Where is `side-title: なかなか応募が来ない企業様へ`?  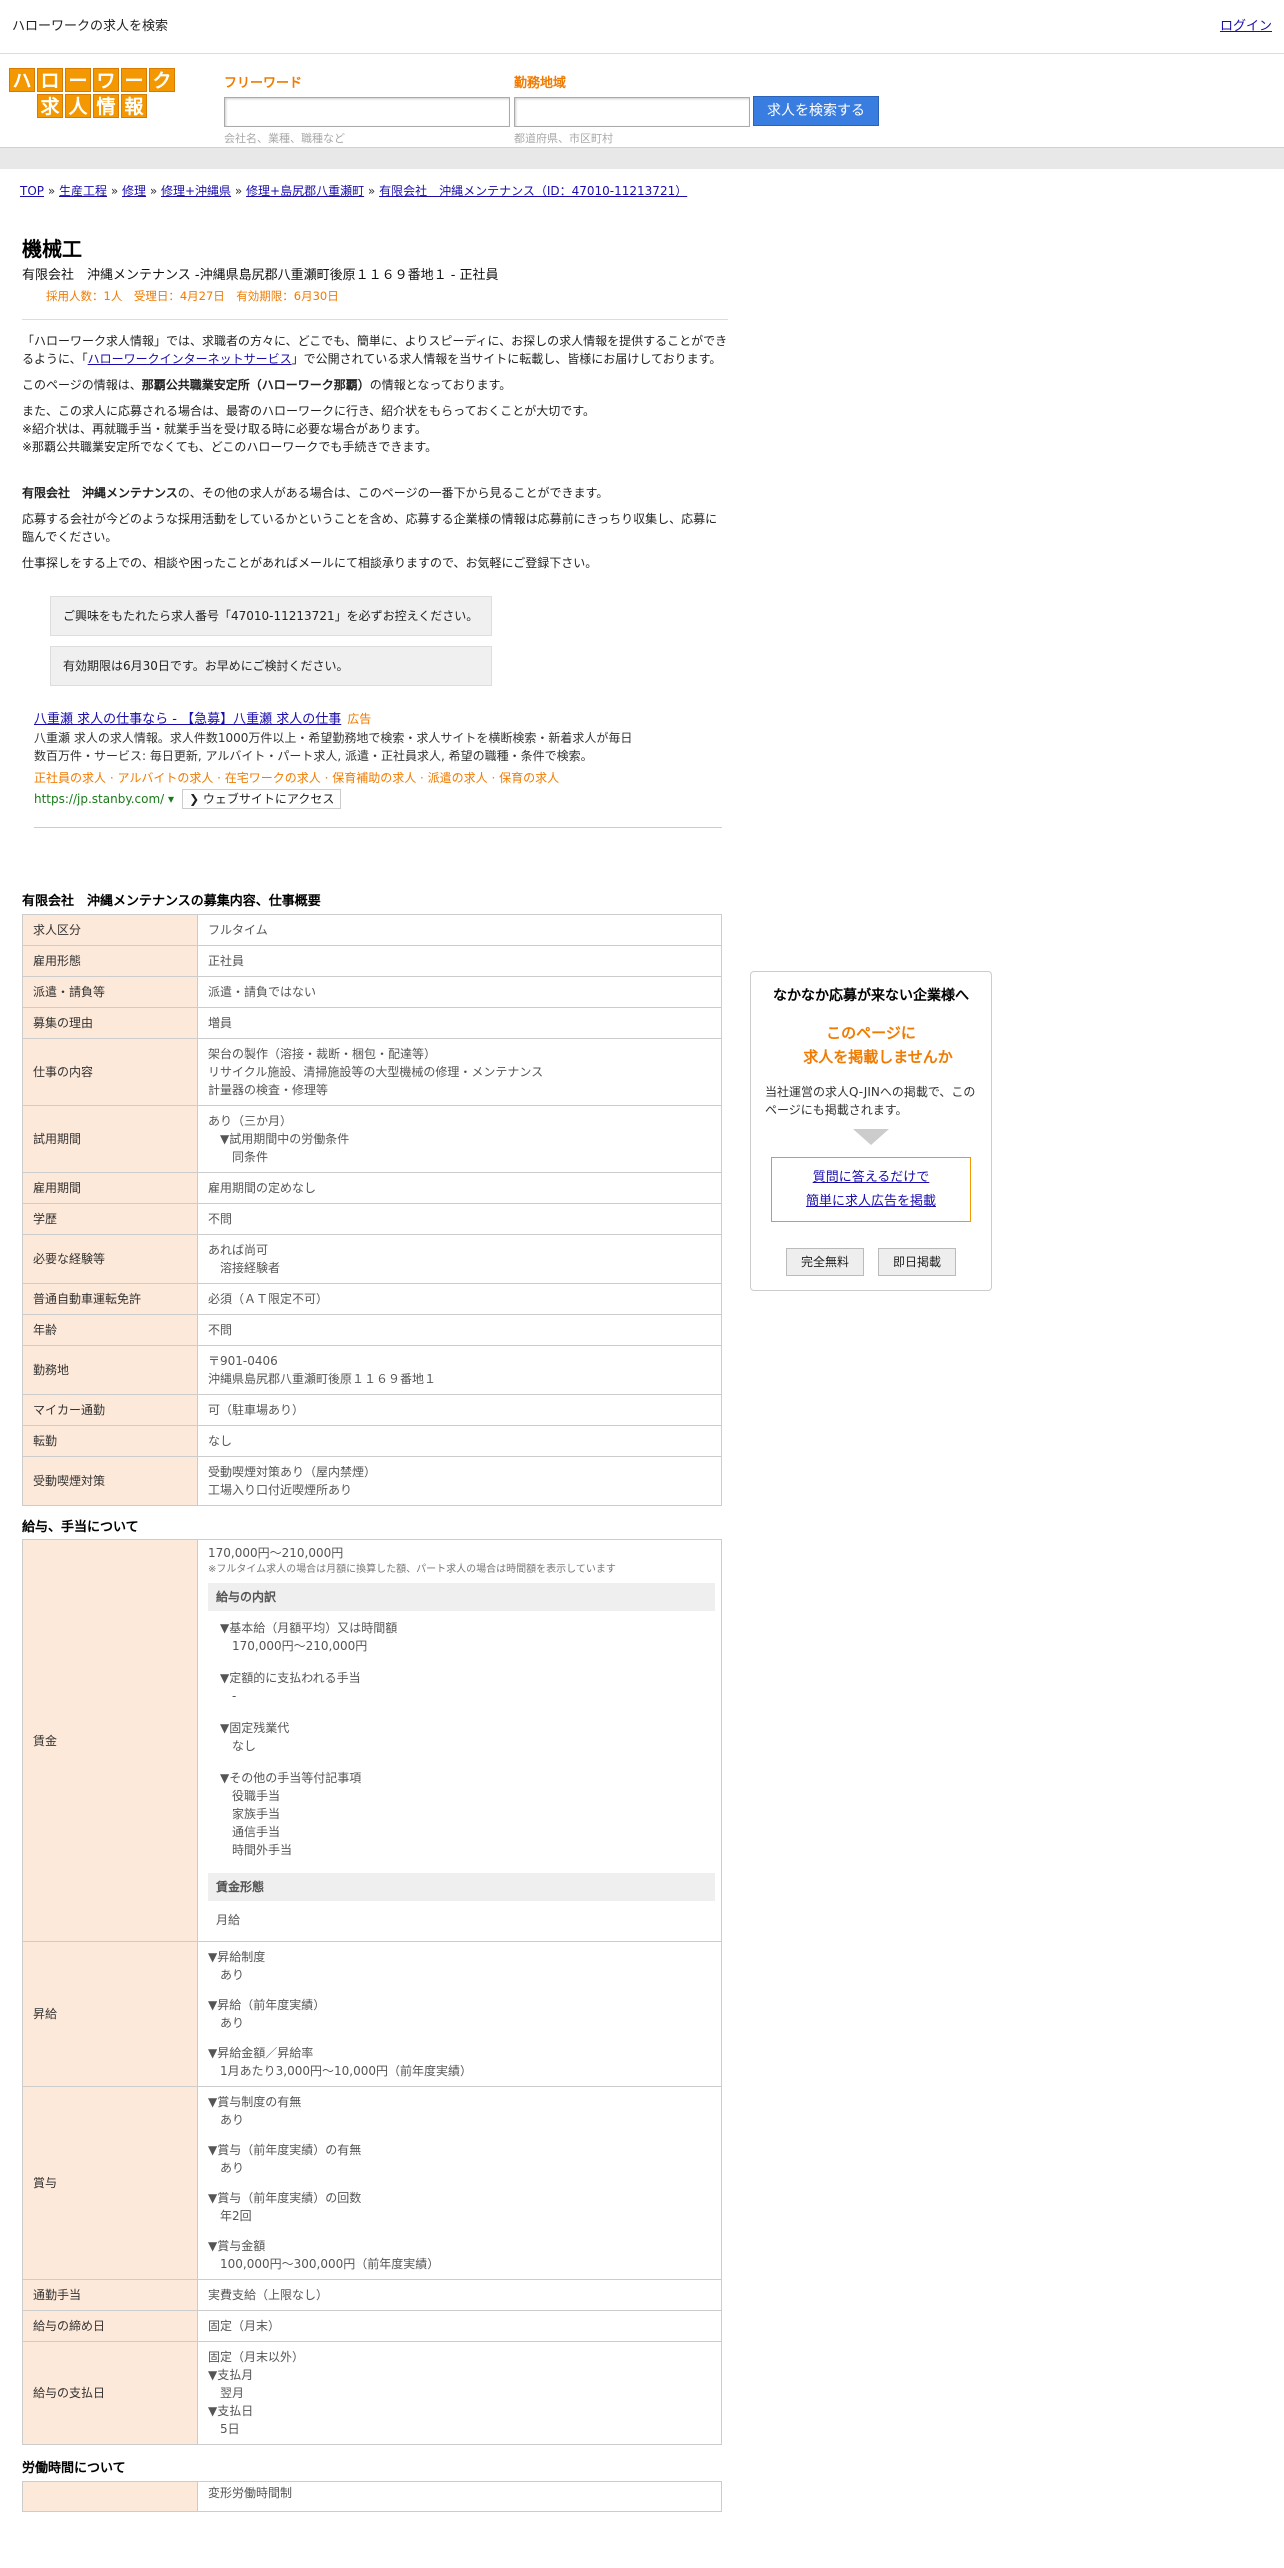 side-title: なかなか応募が来ない企業様へ is located at coordinates (871, 996).